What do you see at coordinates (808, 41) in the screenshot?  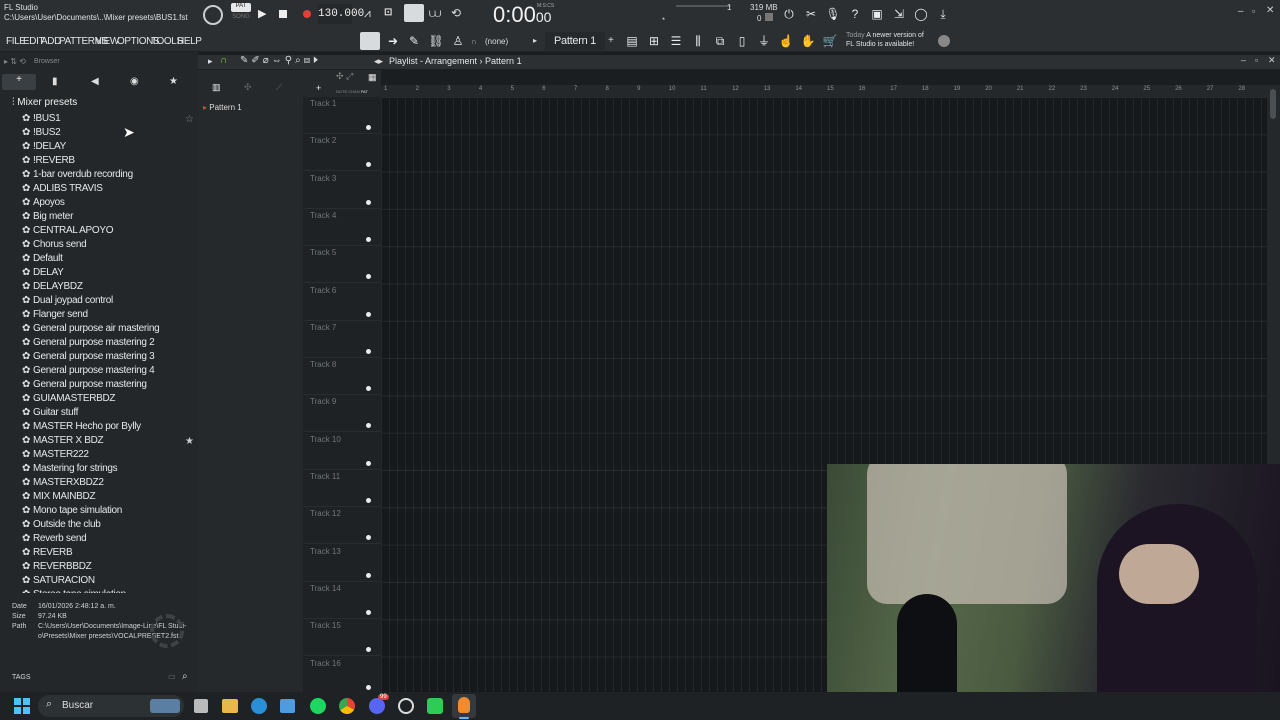 I see `tempo-tapper-icon: ✋` at bounding box center [808, 41].